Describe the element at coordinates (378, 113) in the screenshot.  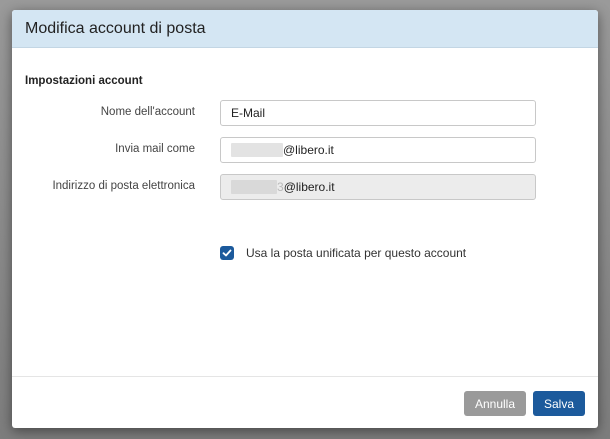
I see `account-name-input` at that location.